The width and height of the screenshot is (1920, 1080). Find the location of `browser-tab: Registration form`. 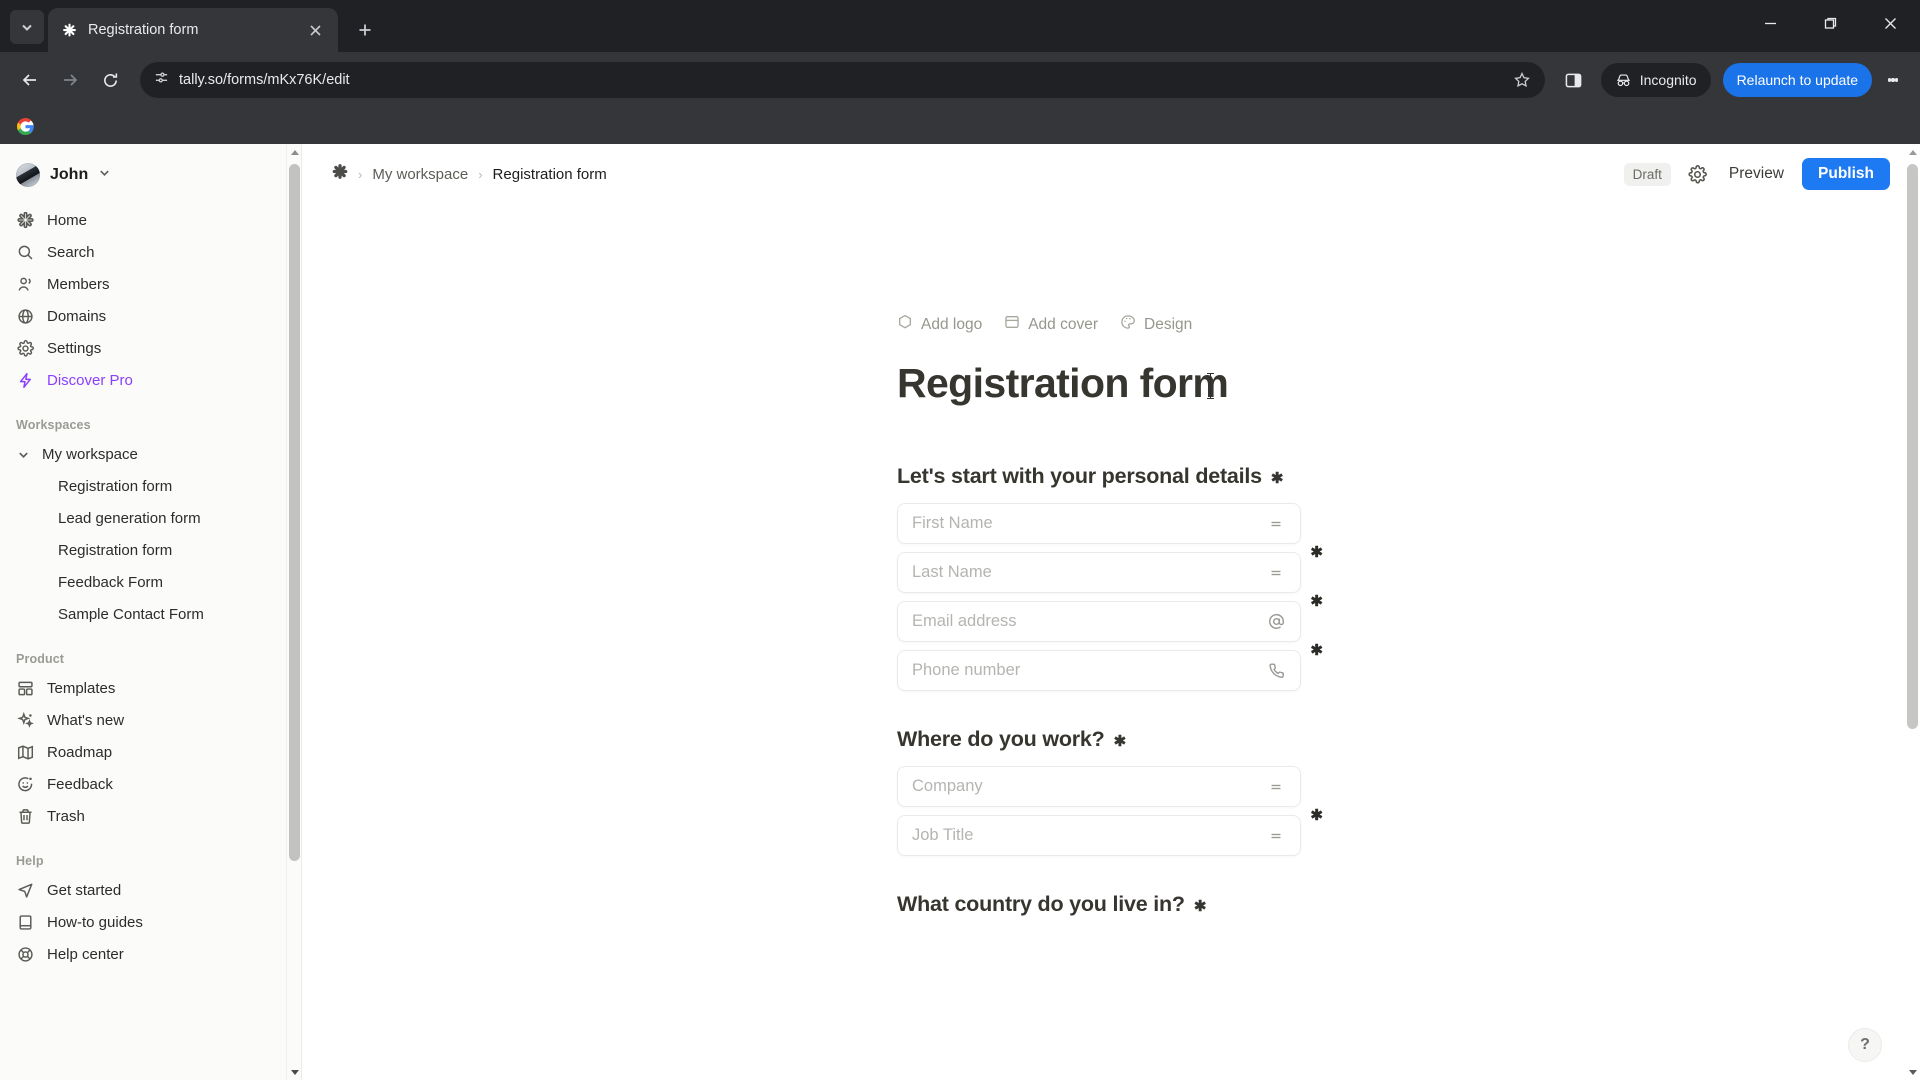

browser-tab: Registration form is located at coordinates (193, 30).